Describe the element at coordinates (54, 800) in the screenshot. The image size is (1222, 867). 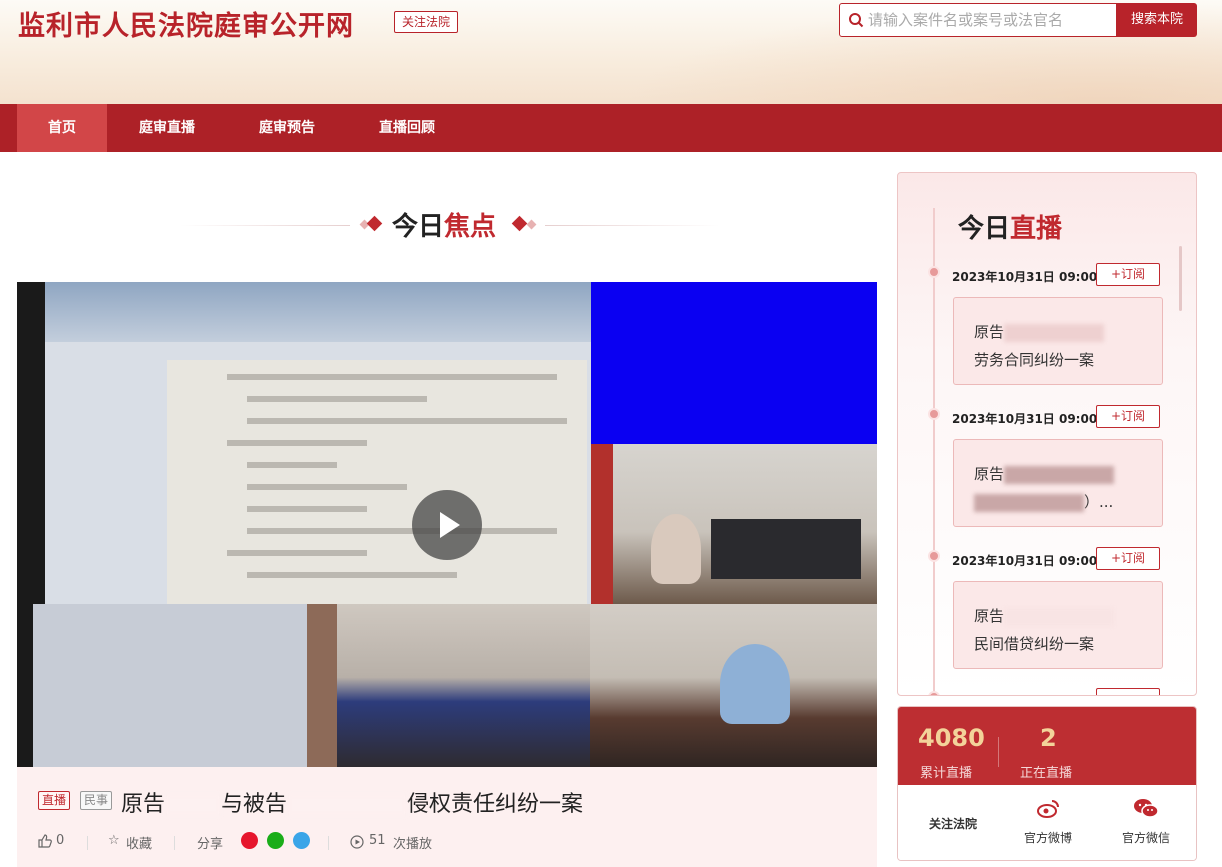
I see `live-tag: 直播` at that location.